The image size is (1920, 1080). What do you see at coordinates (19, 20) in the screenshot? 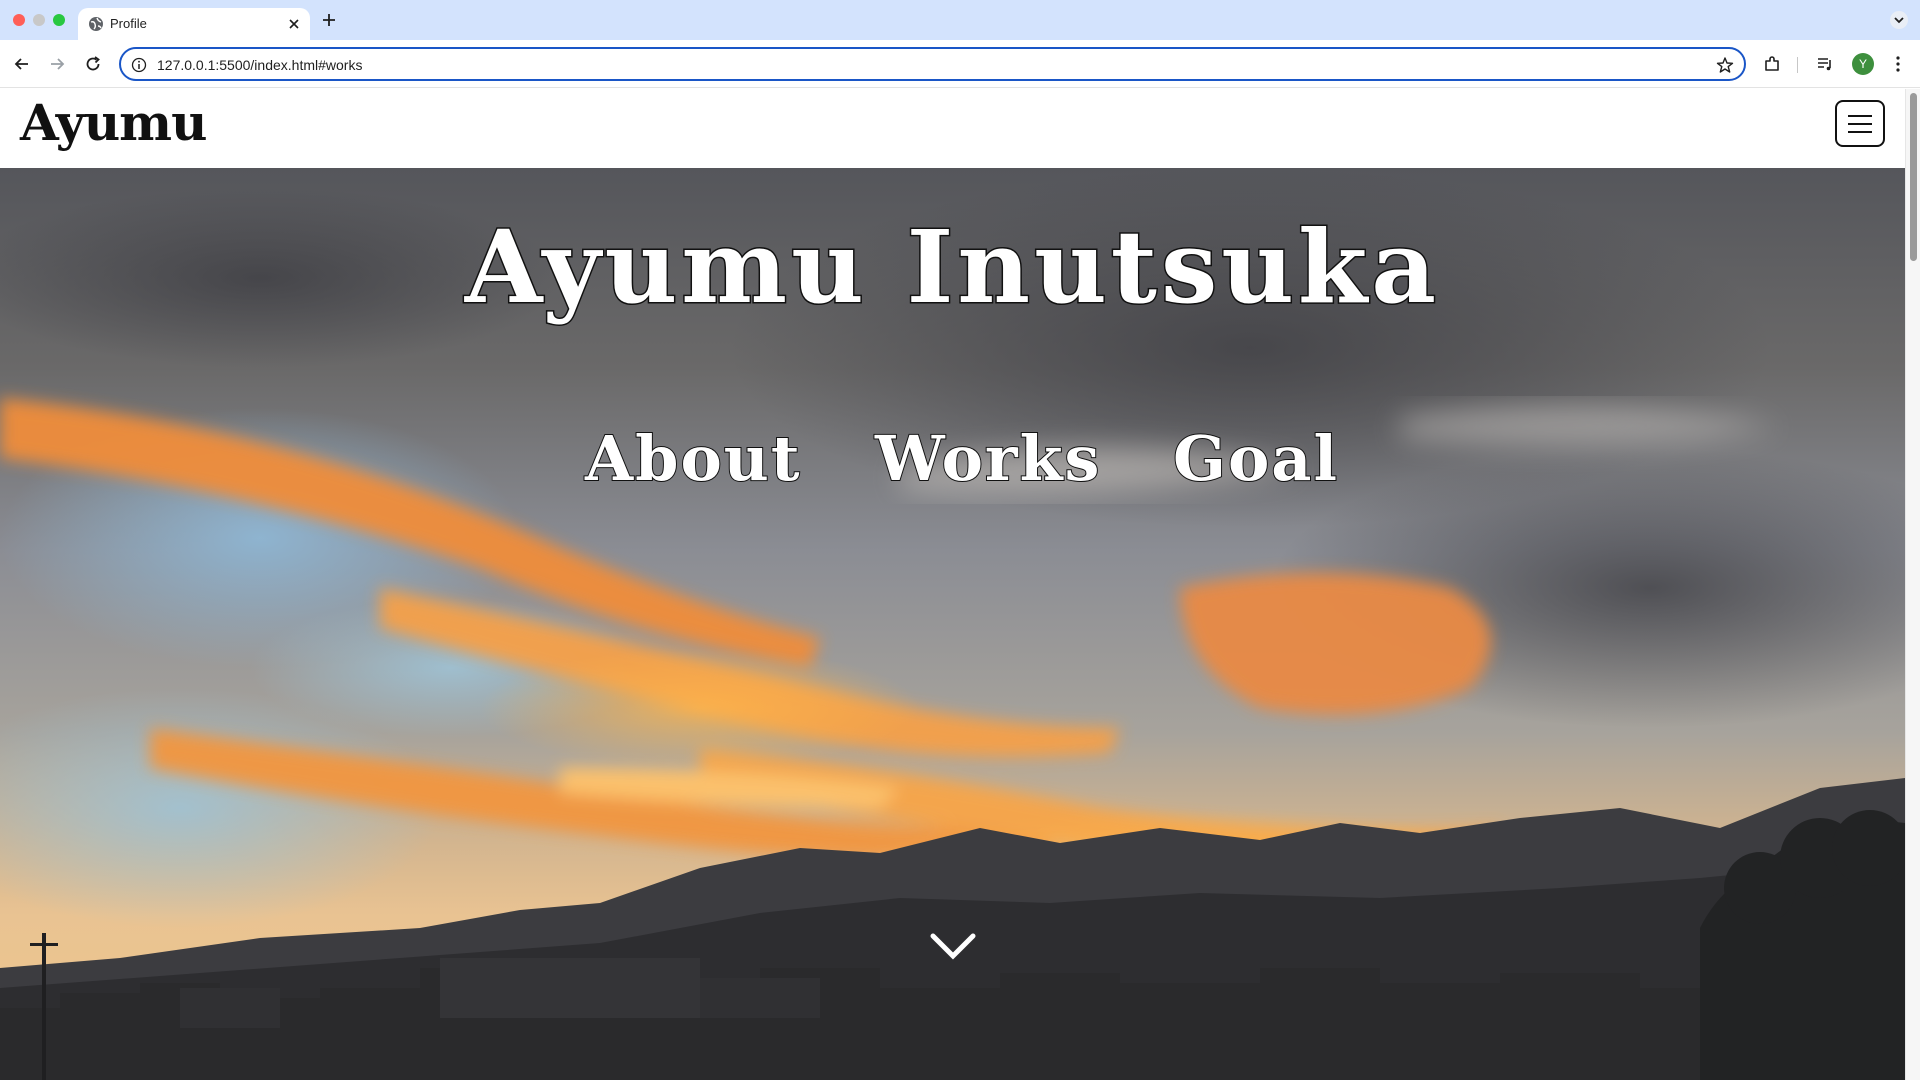
I see `window-close-button` at bounding box center [19, 20].